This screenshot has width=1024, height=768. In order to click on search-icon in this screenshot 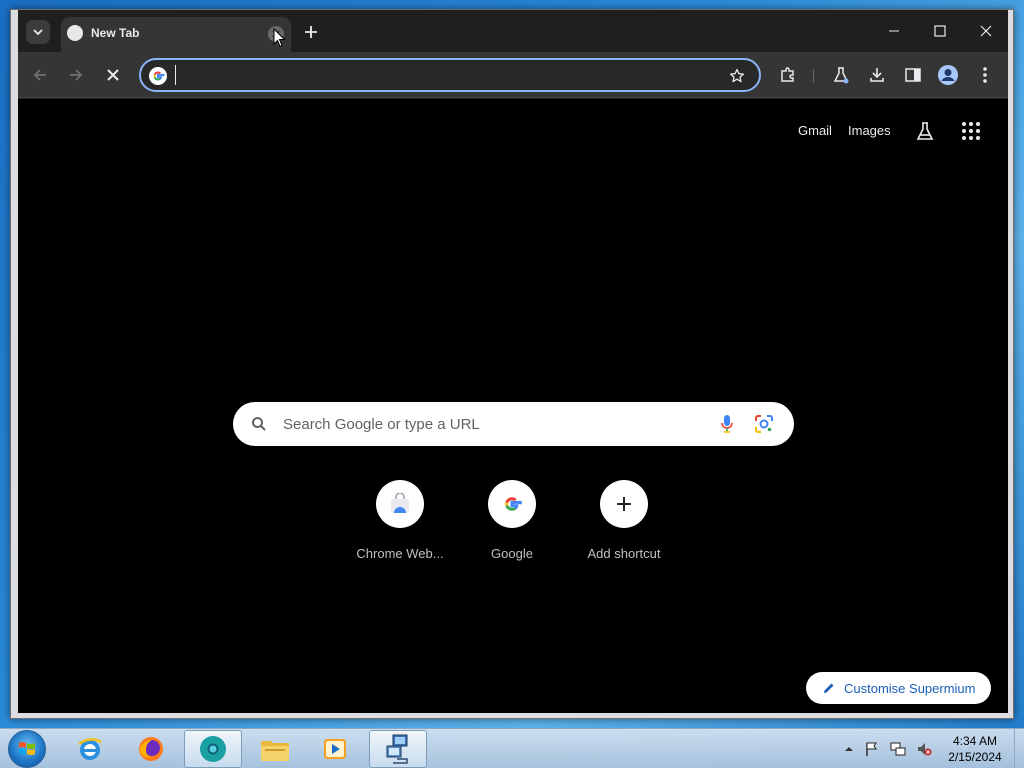, I will do `click(259, 424)`.